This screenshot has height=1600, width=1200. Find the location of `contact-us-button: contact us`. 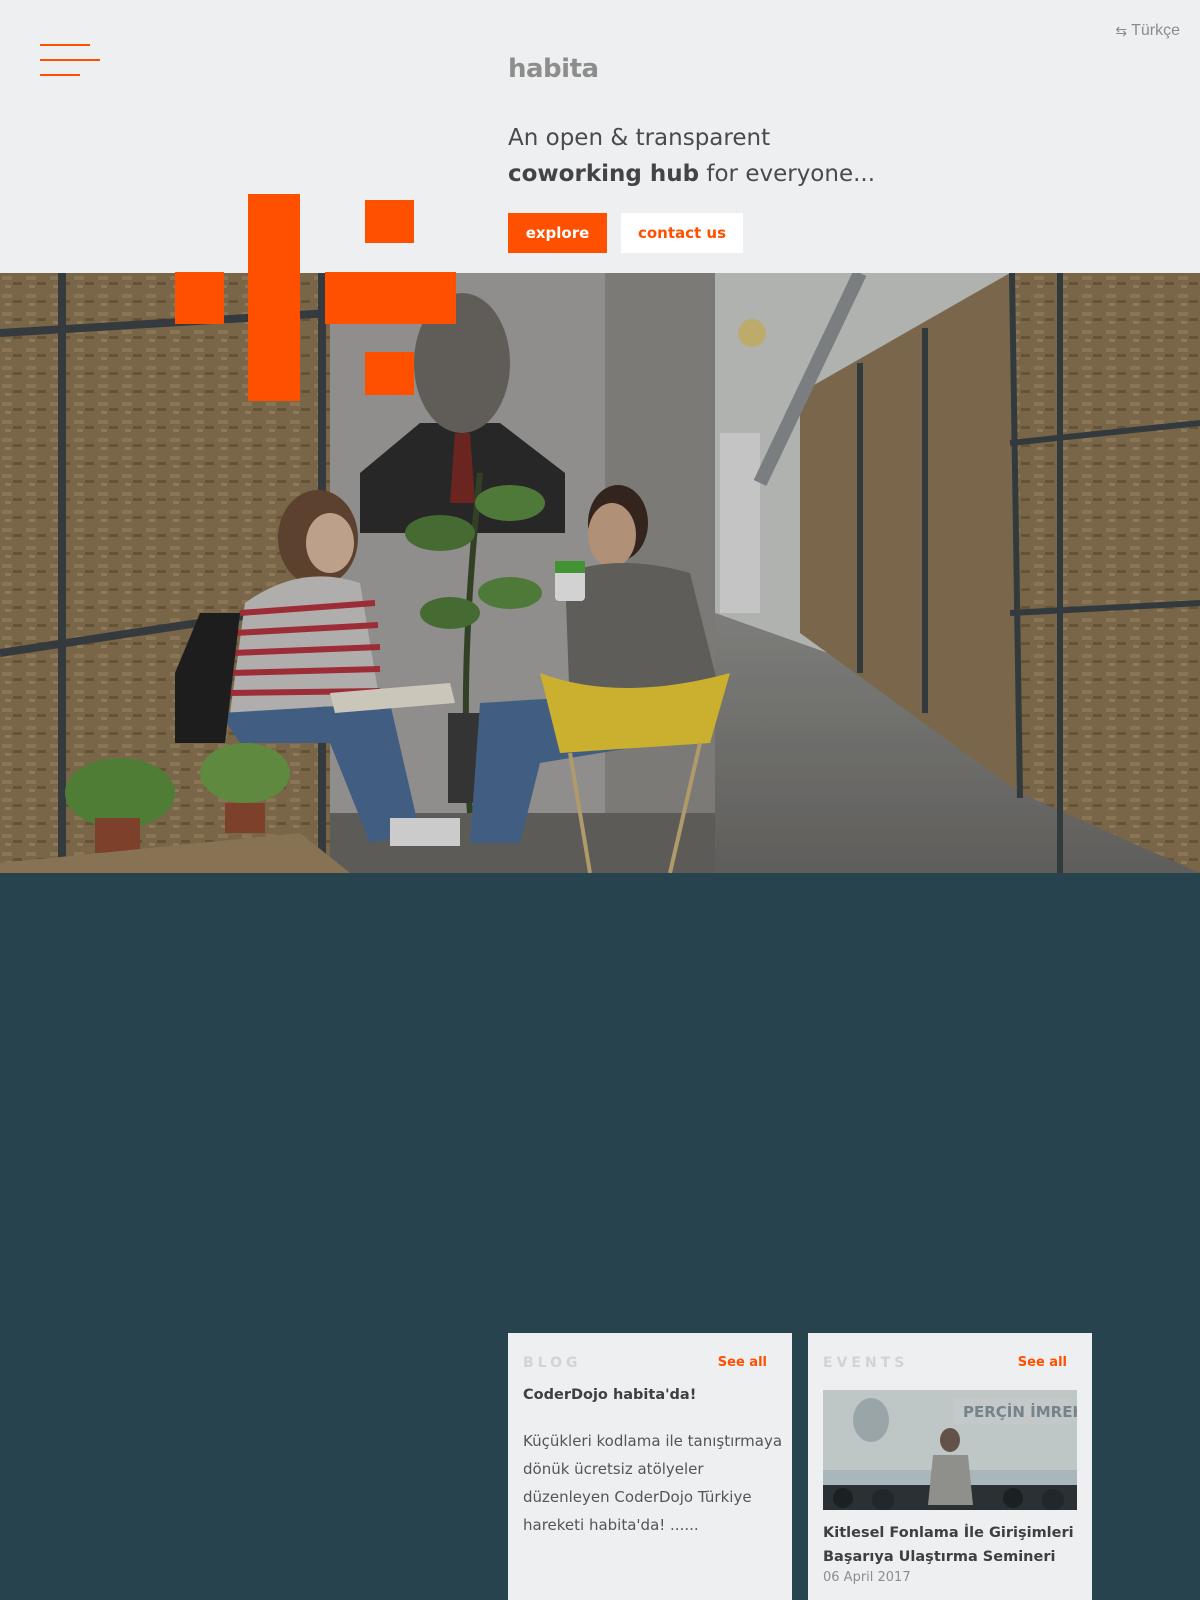

contact-us-button: contact us is located at coordinates (682, 233).